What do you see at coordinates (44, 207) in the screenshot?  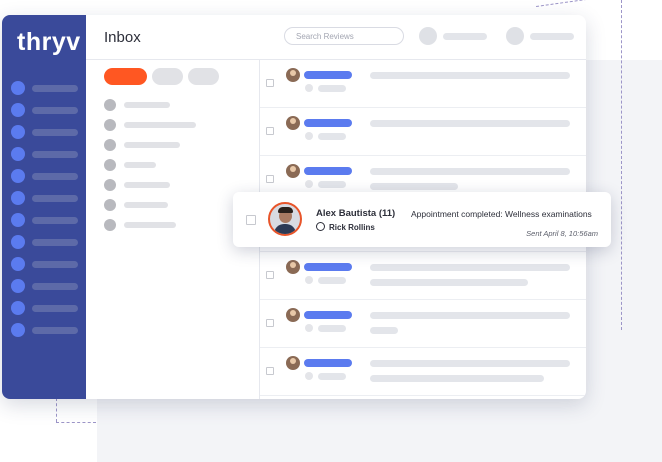 I see `sidebar: thryv` at bounding box center [44, 207].